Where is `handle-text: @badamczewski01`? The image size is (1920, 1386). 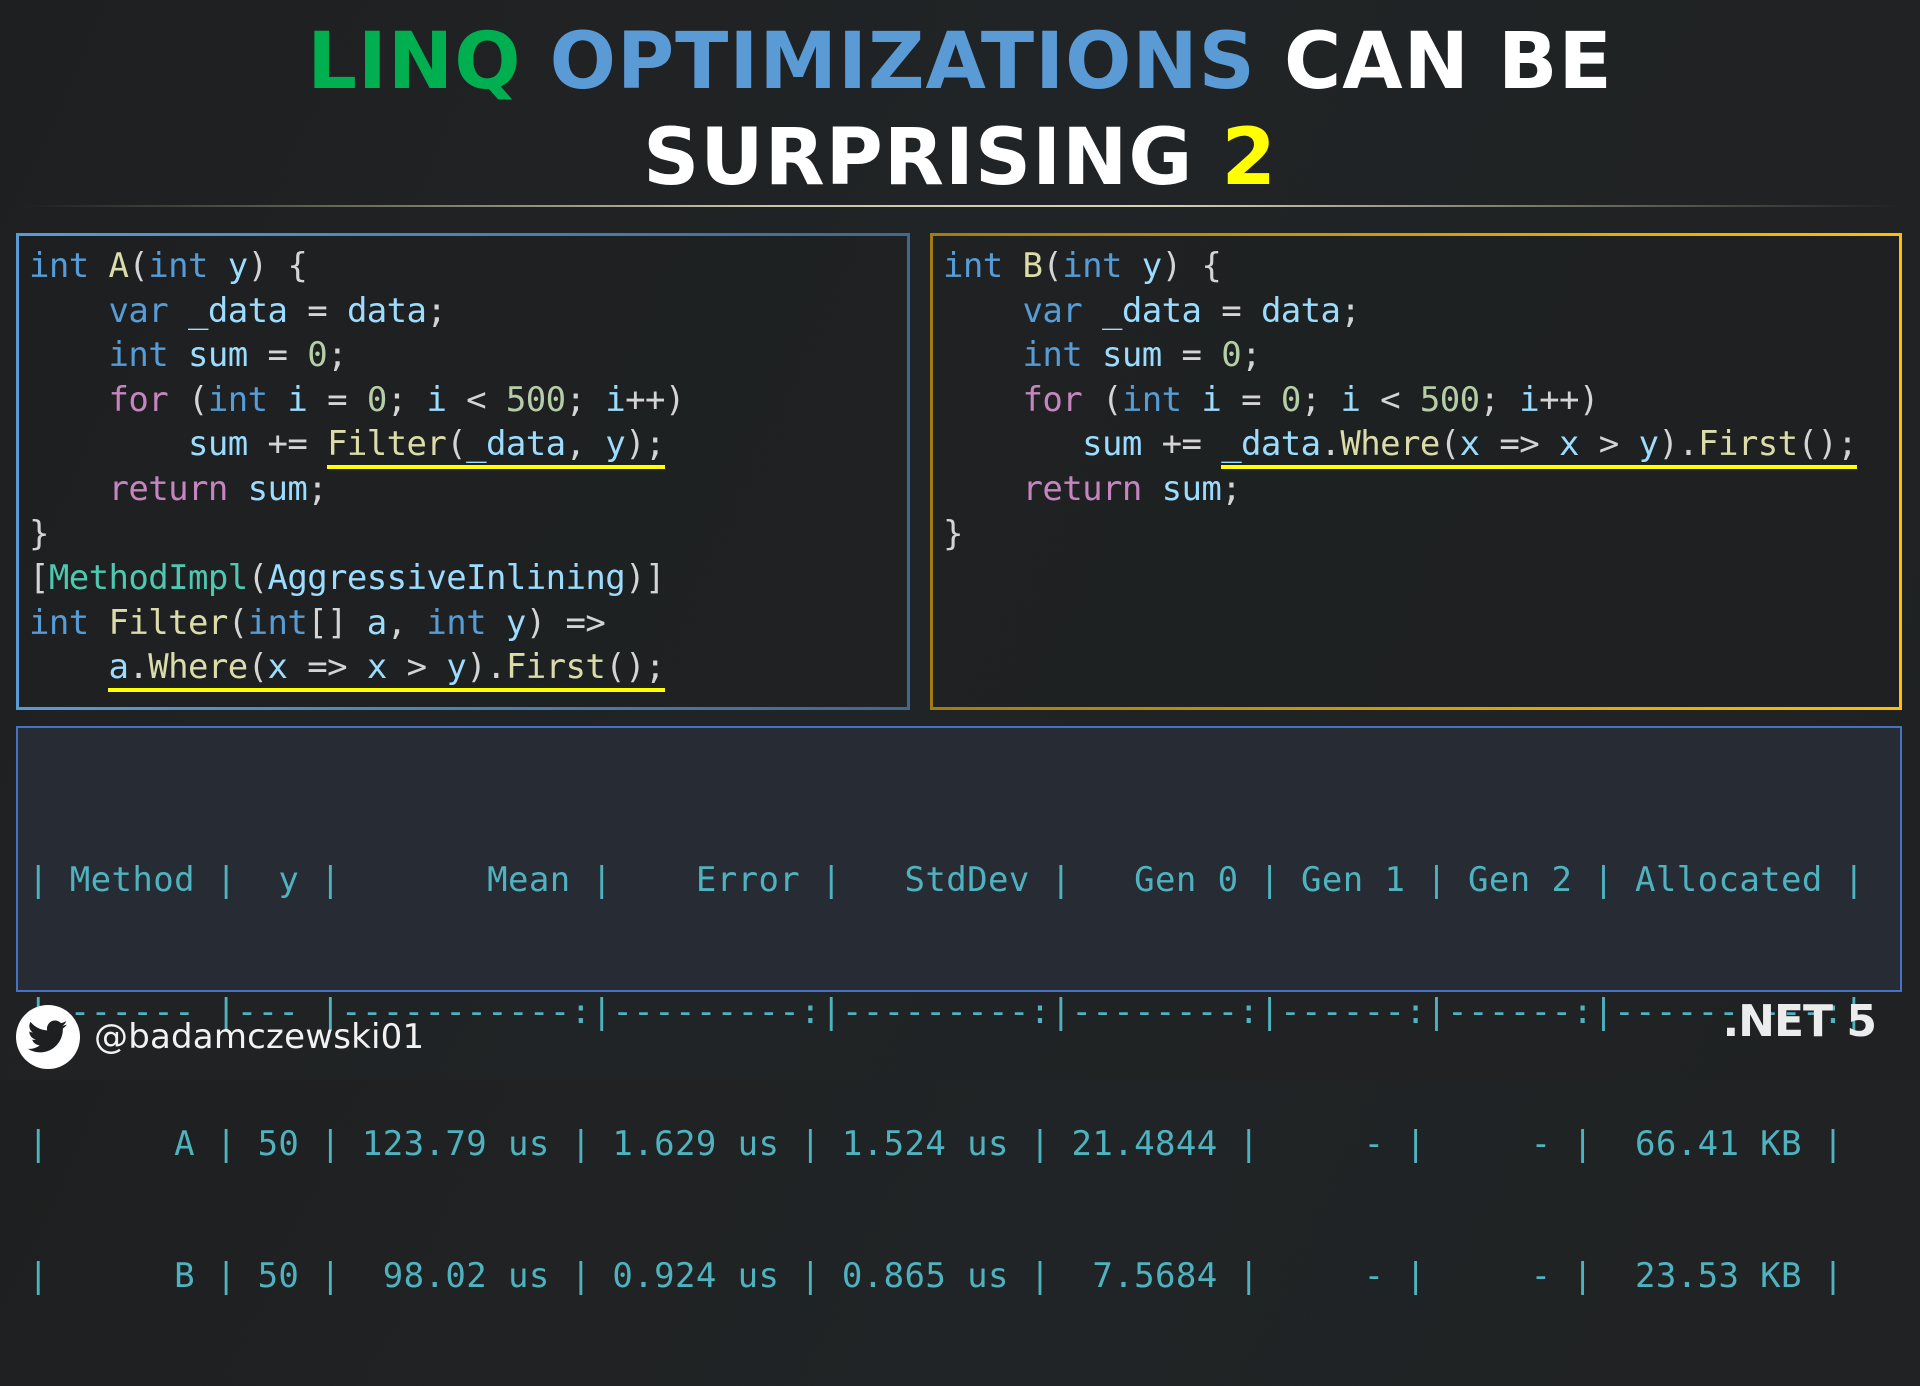
handle-text: @badamczewski01 is located at coordinates (259, 1037).